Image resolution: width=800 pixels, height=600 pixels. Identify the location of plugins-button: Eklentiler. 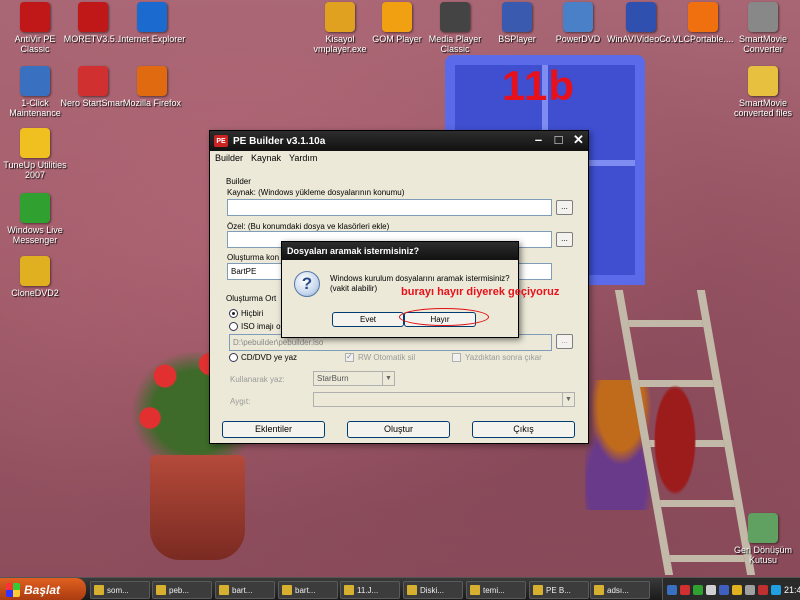
(273, 429).